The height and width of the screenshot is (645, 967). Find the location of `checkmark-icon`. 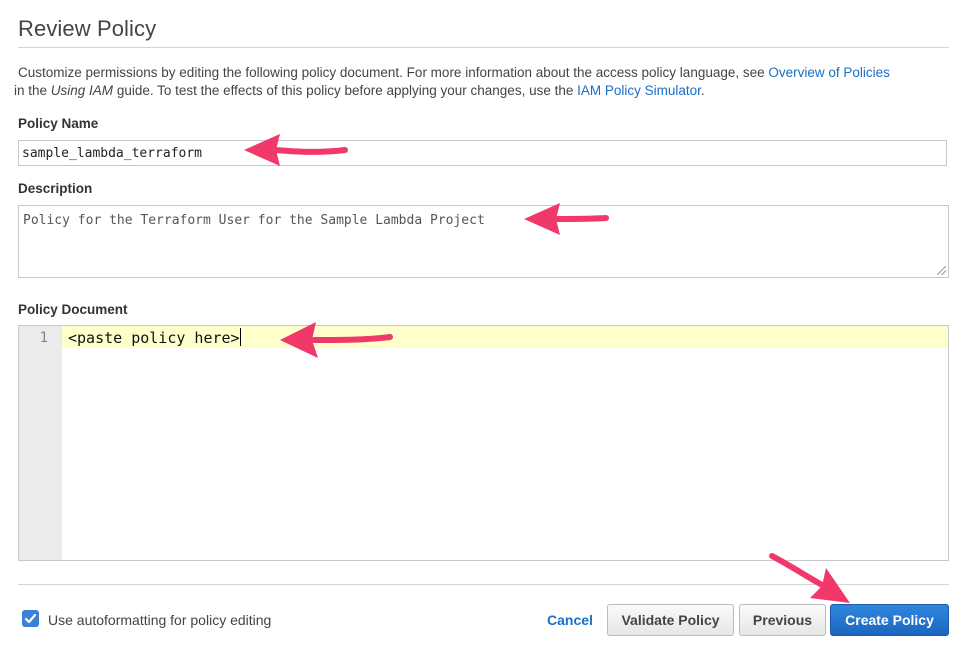

checkmark-icon is located at coordinates (30, 618).